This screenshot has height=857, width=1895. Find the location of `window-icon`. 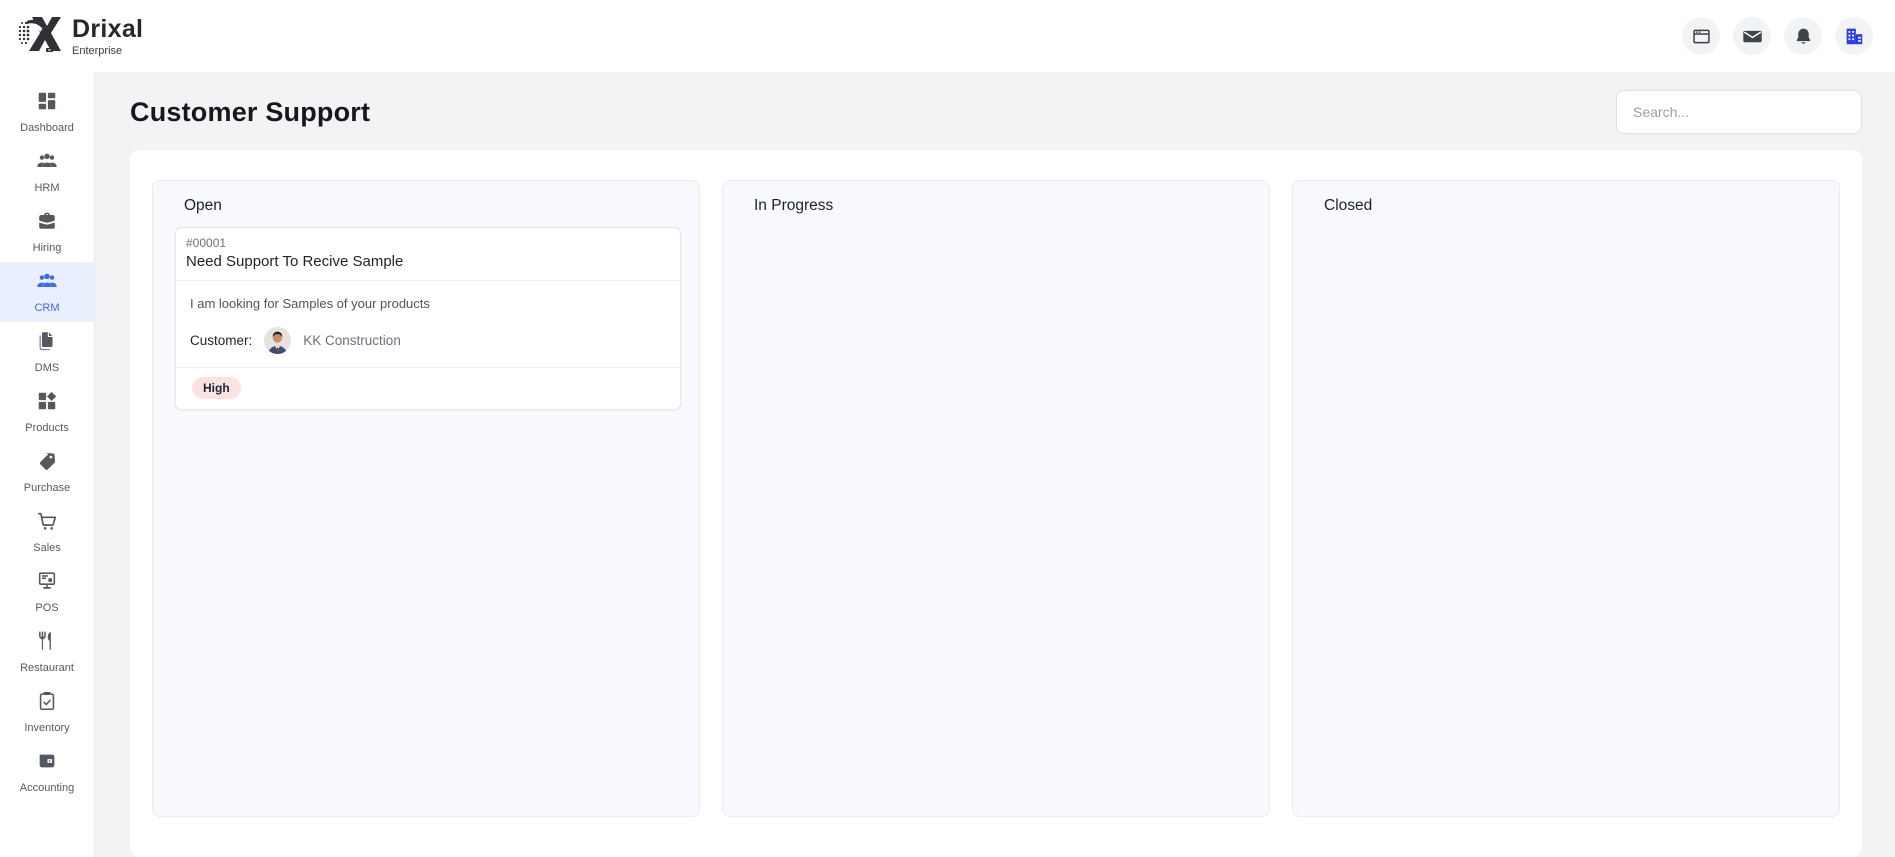

window-icon is located at coordinates (1701, 36).